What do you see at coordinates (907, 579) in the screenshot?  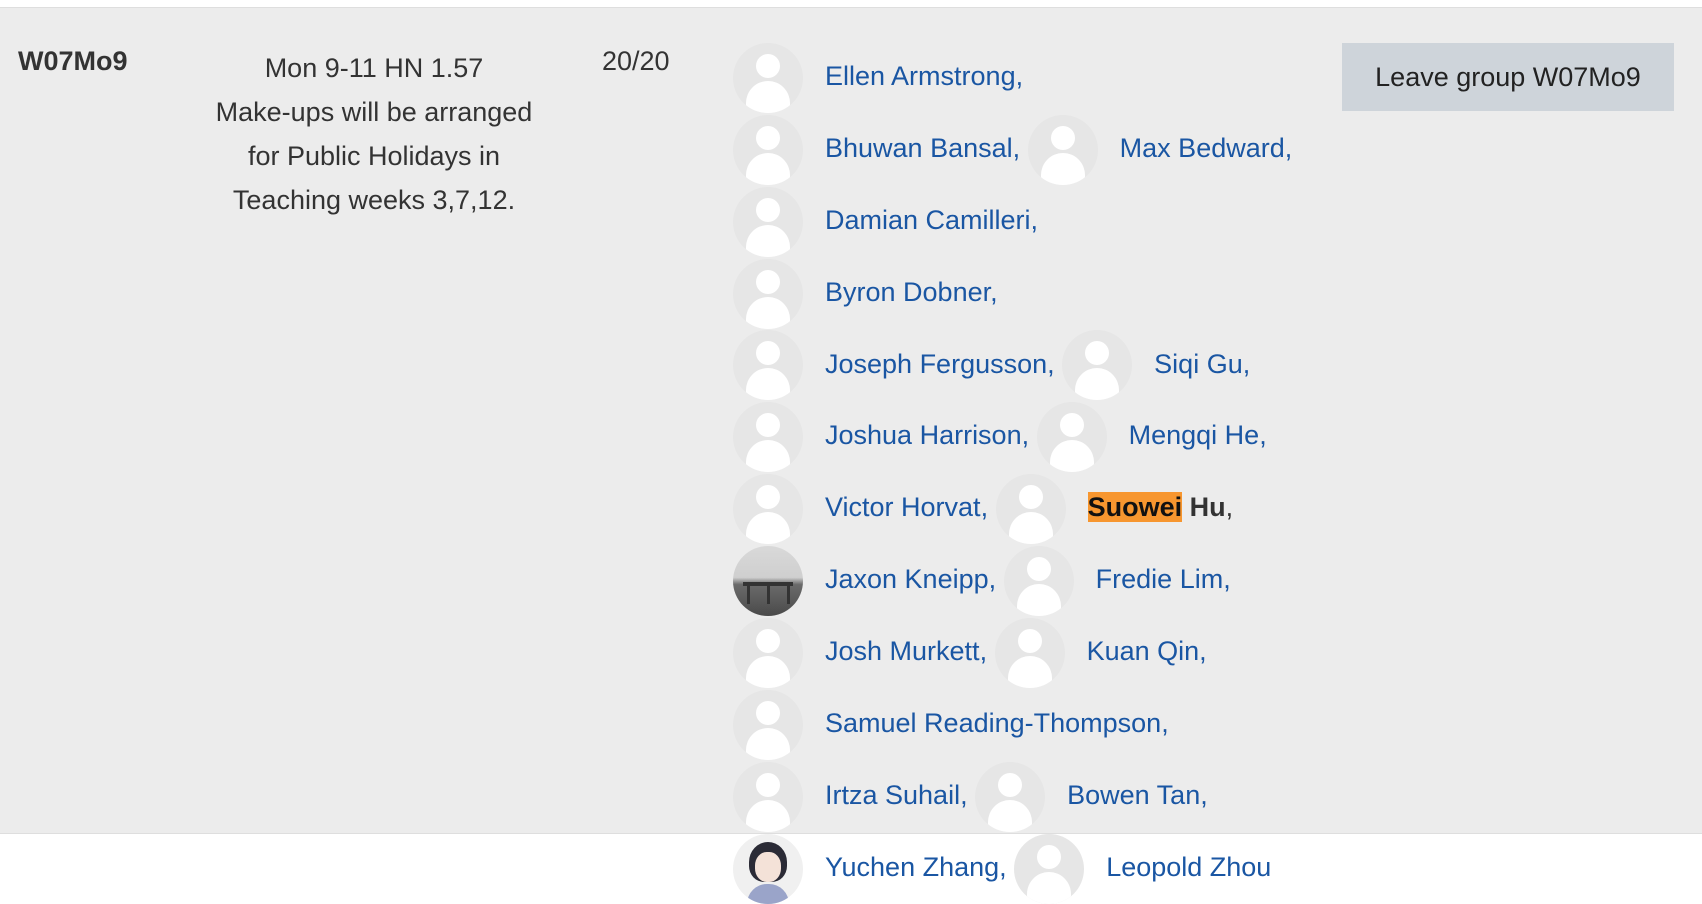 I see `member-name-link: Jaxon Kneipp` at bounding box center [907, 579].